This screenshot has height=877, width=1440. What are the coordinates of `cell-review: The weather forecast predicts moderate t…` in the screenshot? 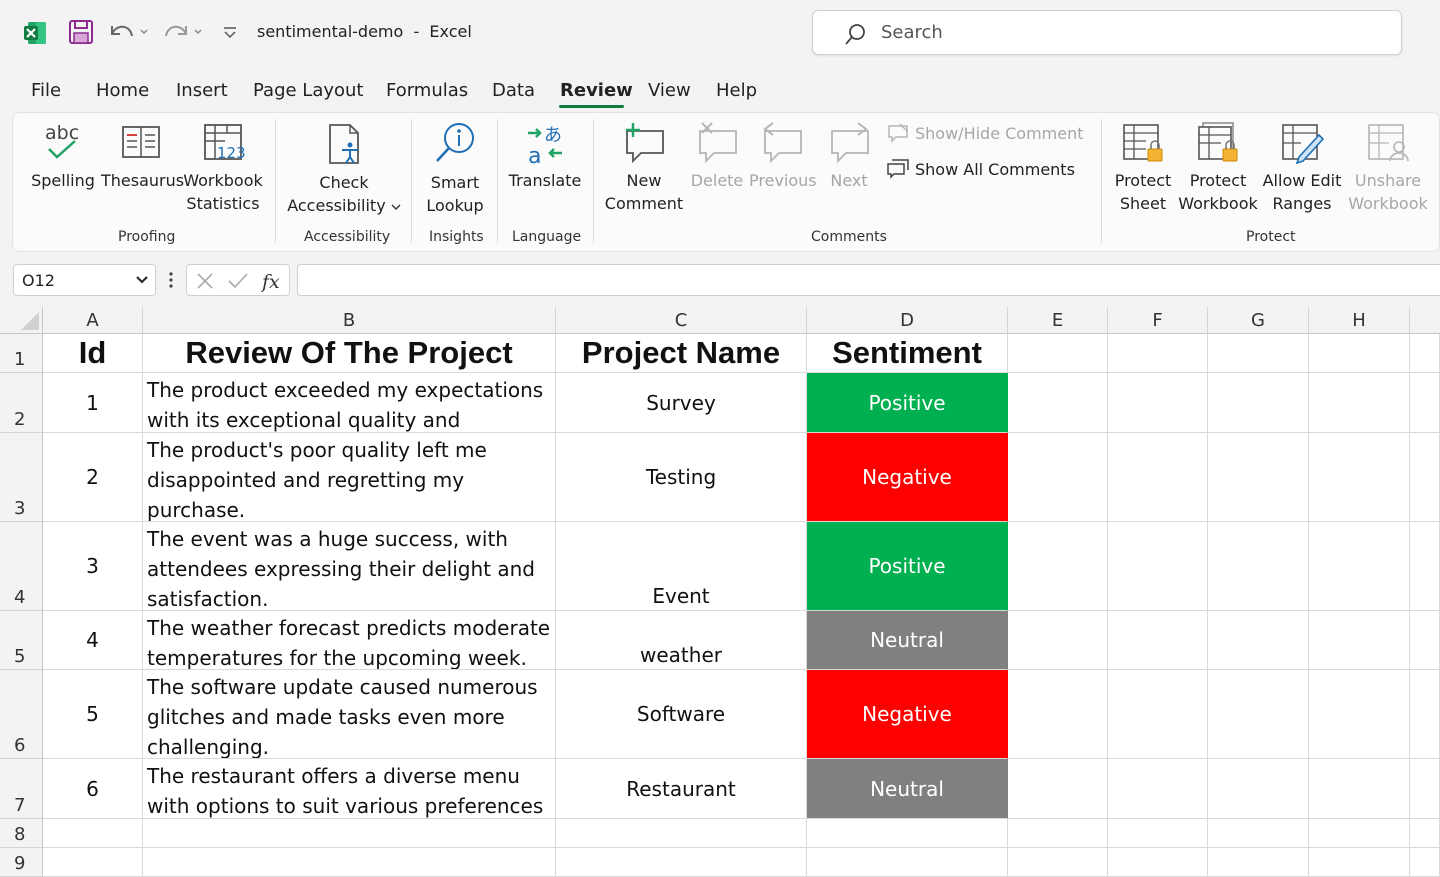 It's located at (349, 640).